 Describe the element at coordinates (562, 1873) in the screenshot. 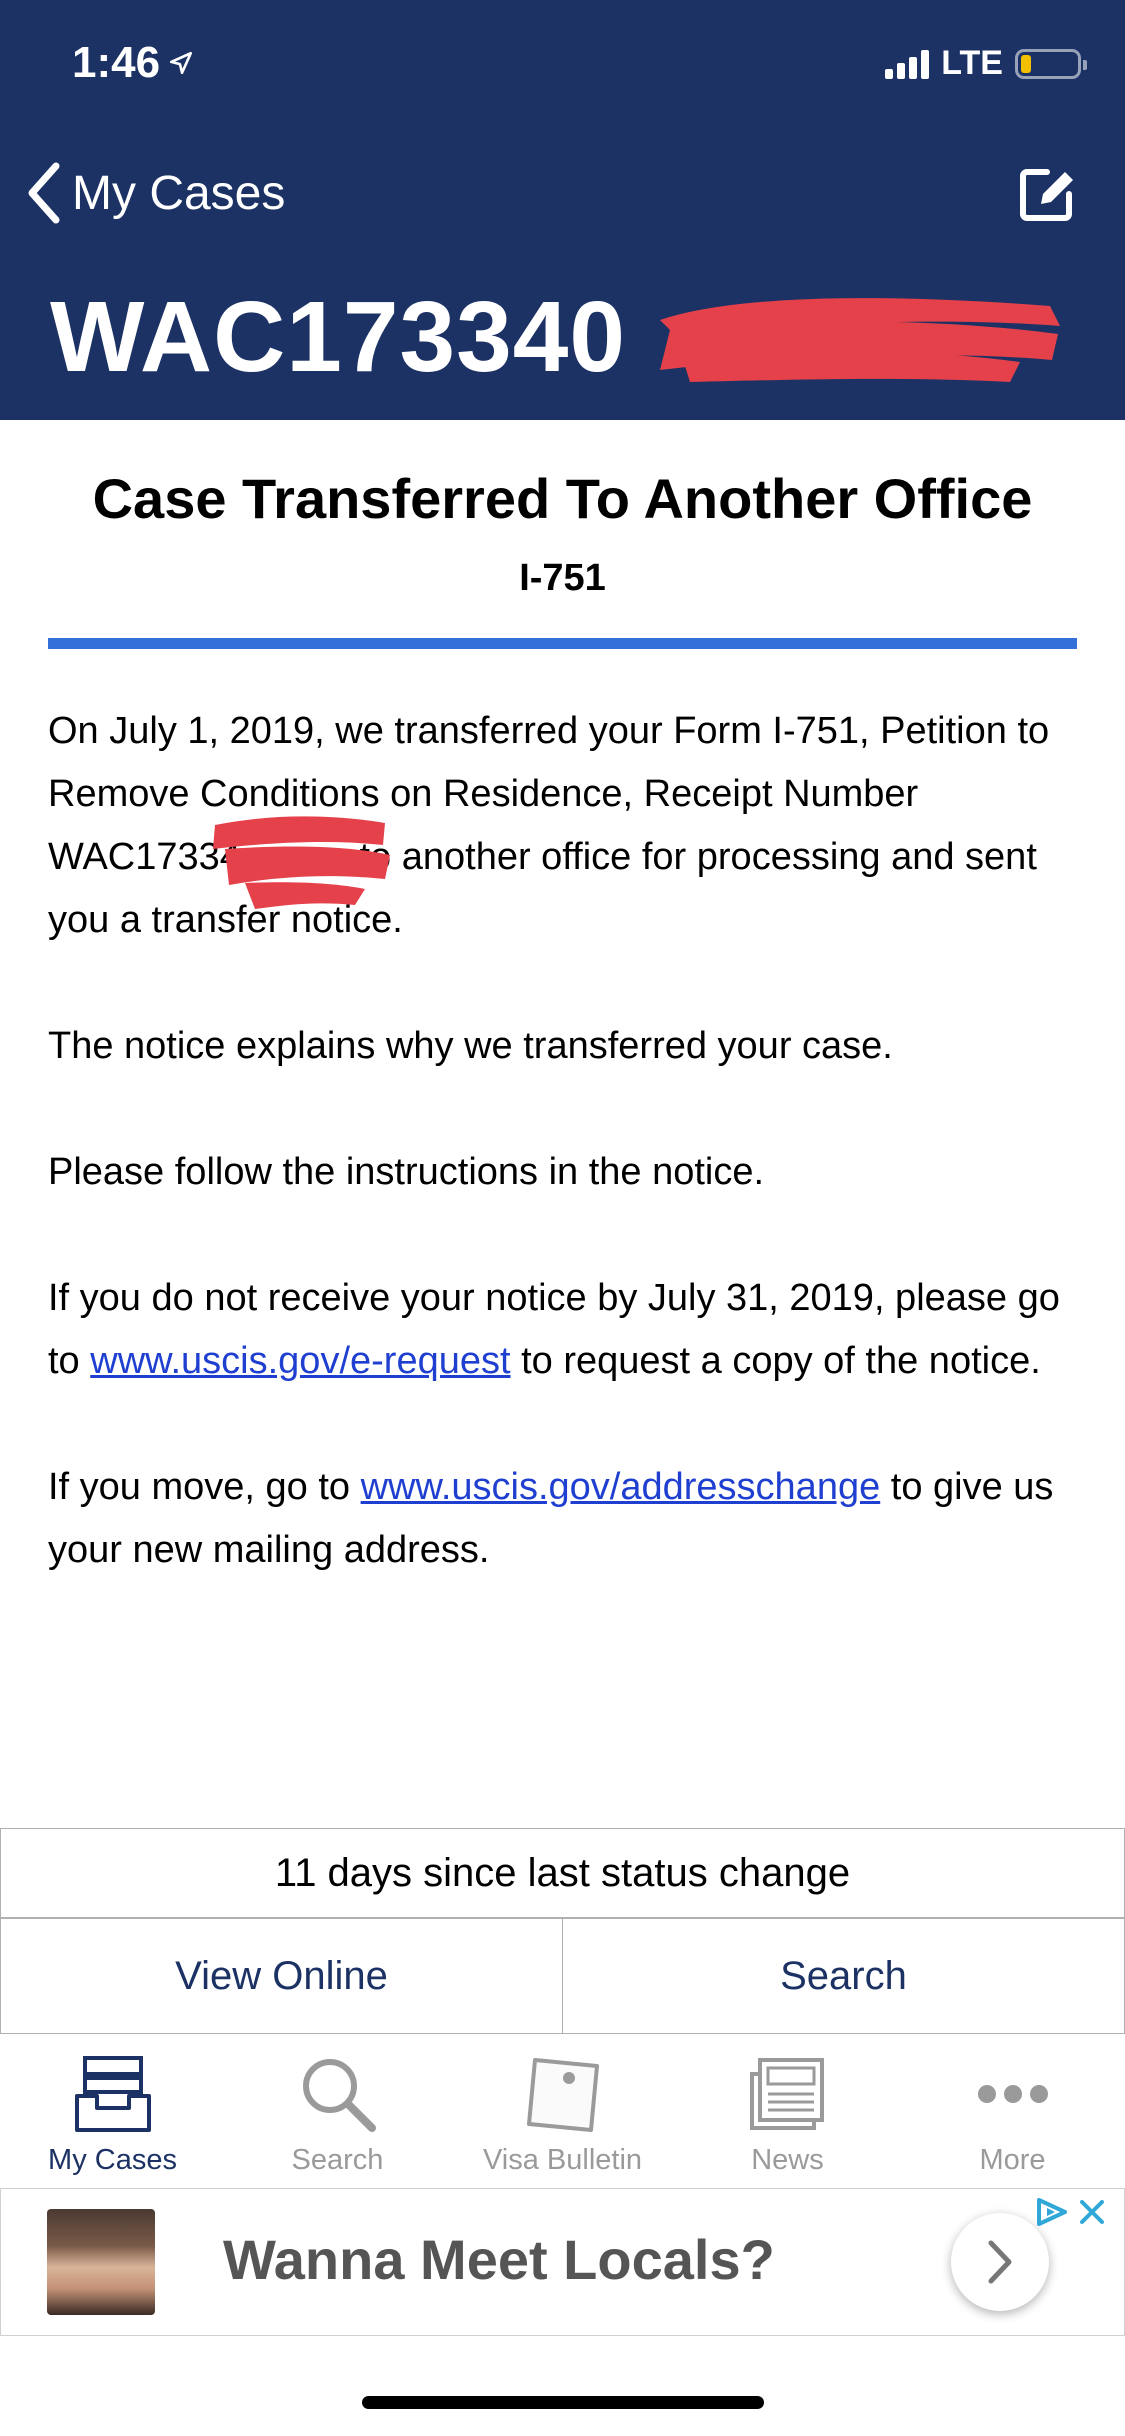

I see `days-since-change: 11 days since last status change` at that location.